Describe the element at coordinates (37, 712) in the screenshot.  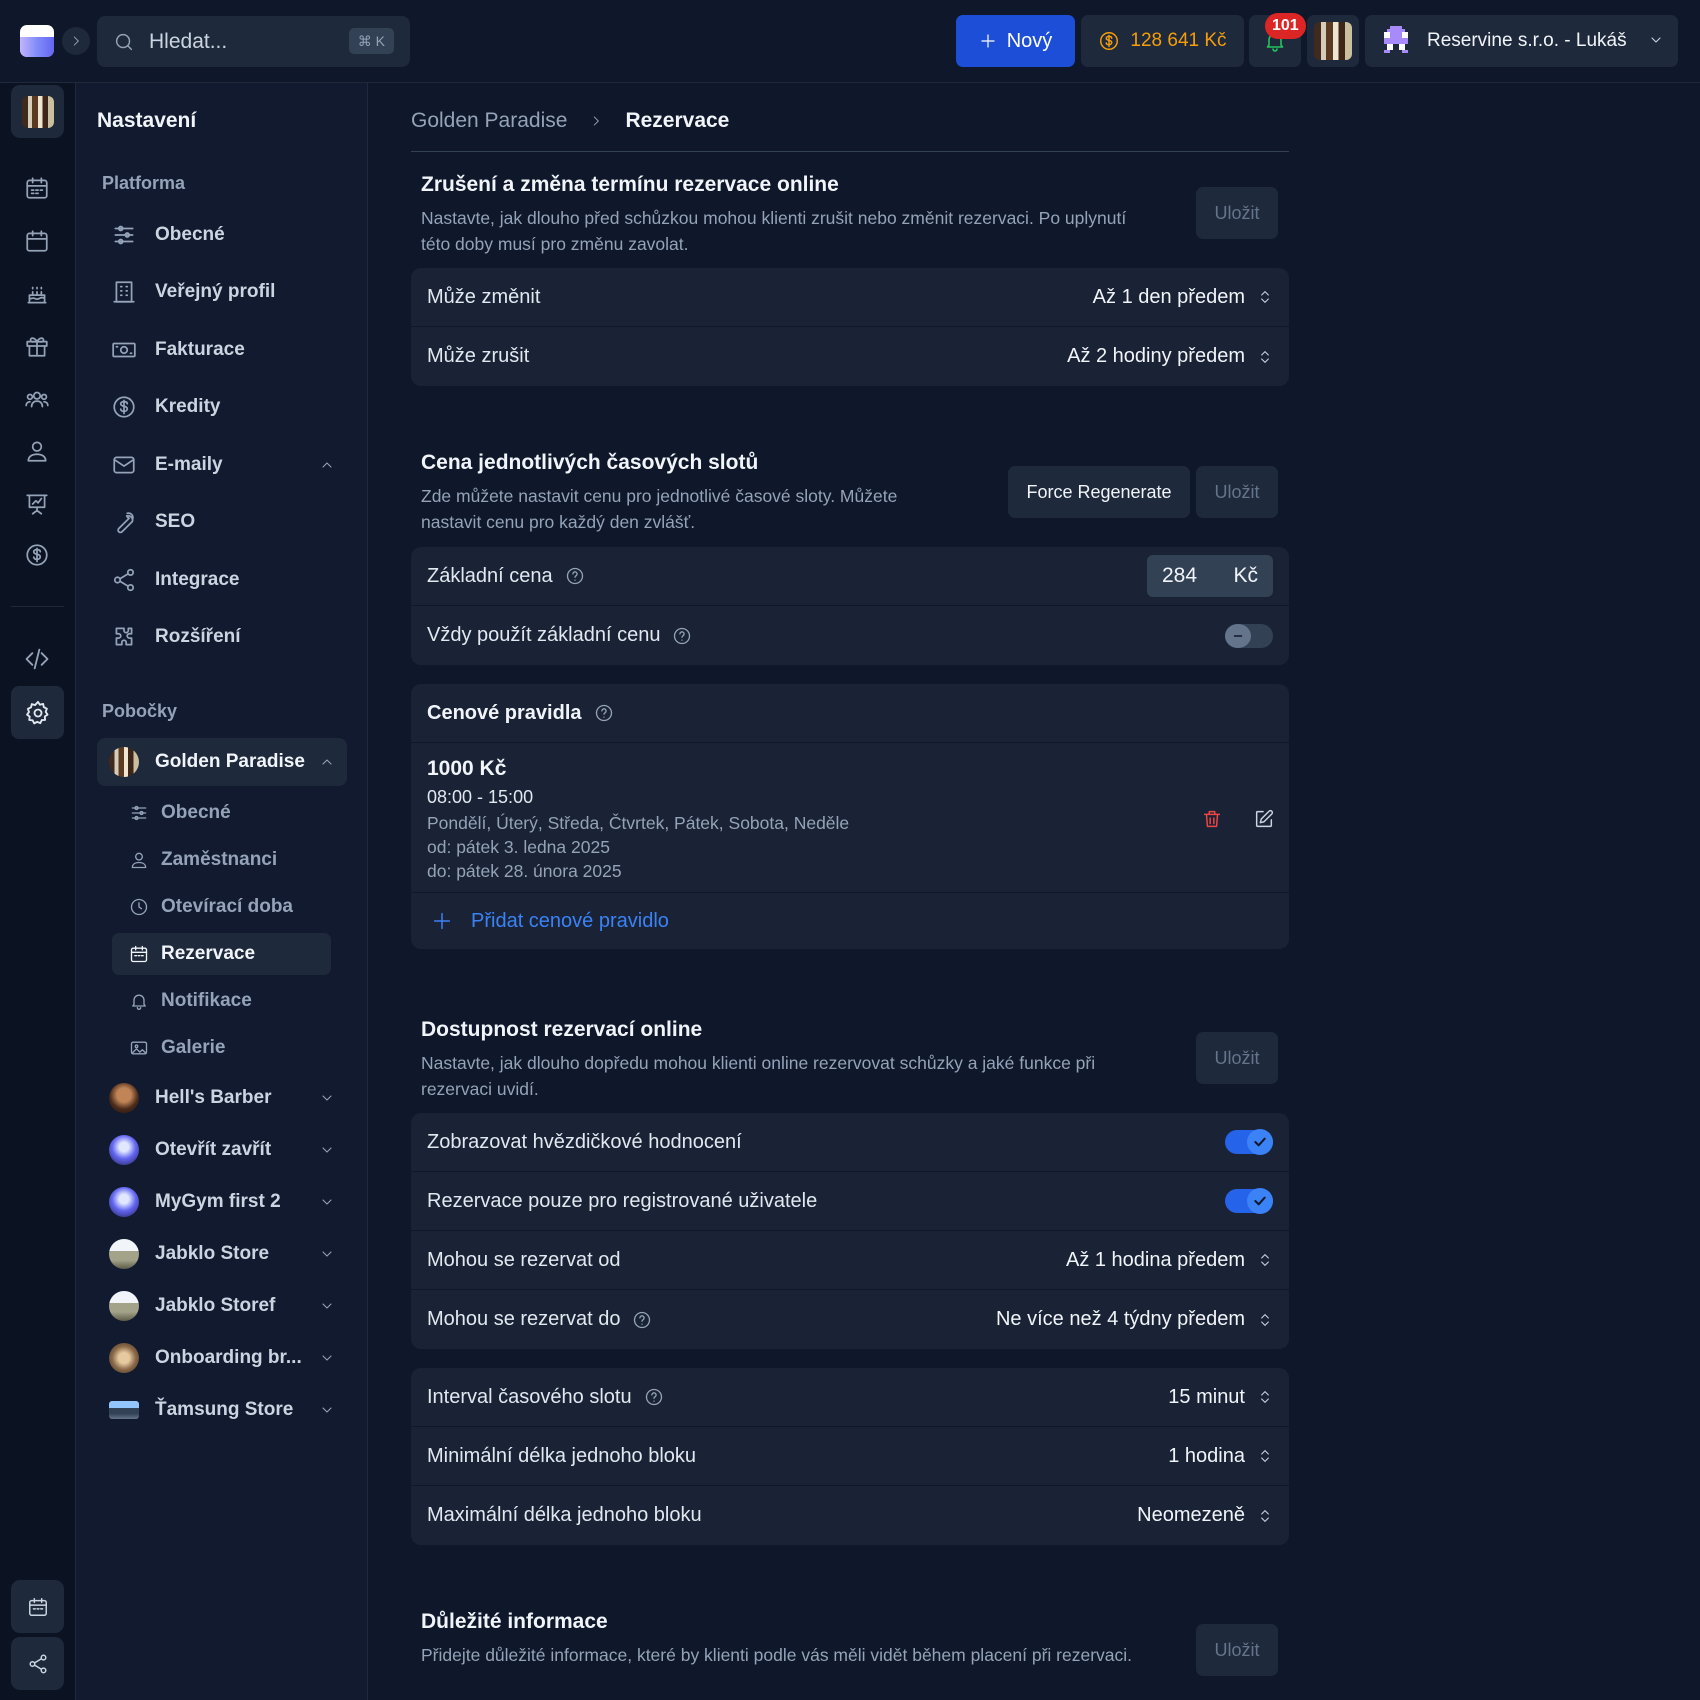
I see `settings-gear-icon` at that location.